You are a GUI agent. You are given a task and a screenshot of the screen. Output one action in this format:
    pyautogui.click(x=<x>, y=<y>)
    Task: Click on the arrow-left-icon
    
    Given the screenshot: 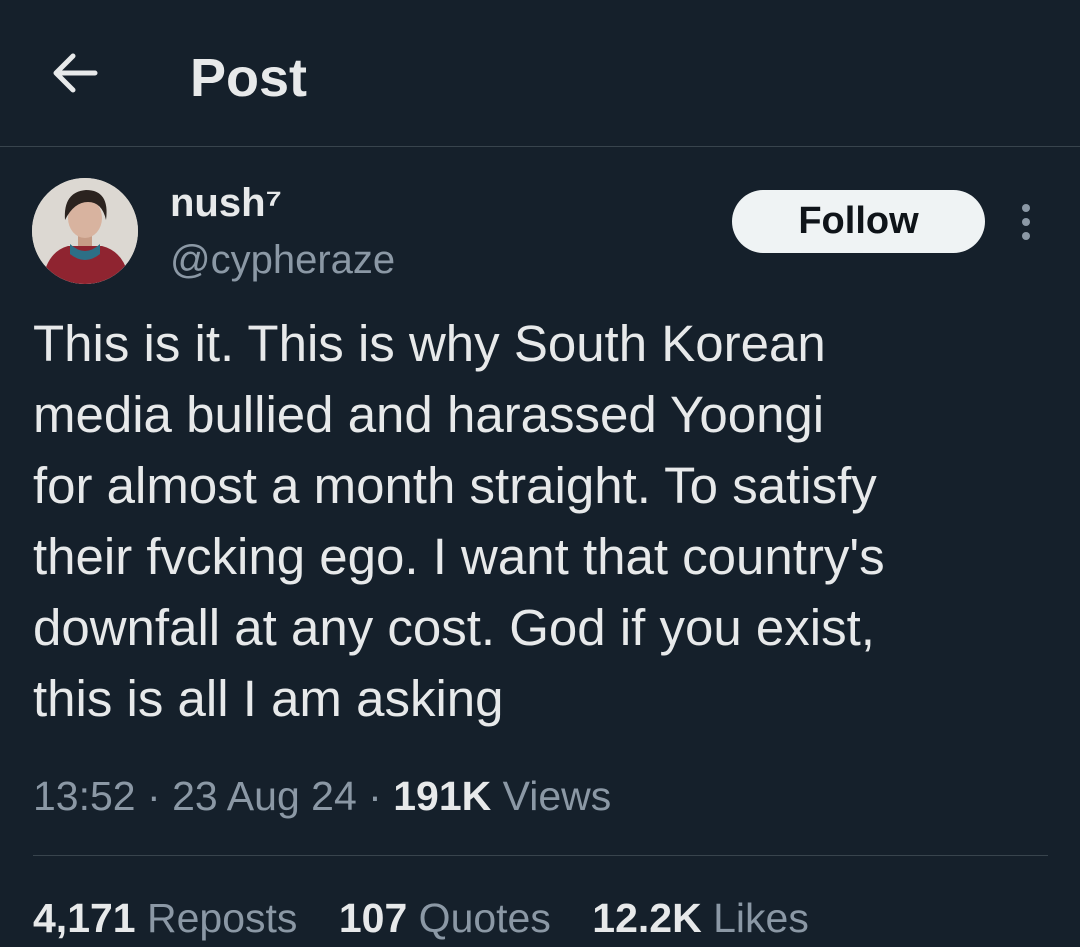 What is the action you would take?
    pyautogui.click(x=75, y=73)
    